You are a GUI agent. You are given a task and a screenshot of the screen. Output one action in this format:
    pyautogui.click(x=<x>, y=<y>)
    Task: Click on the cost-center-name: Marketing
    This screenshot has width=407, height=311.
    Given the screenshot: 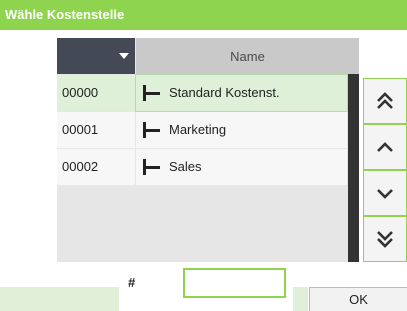 What is the action you would take?
    pyautogui.click(x=198, y=129)
    